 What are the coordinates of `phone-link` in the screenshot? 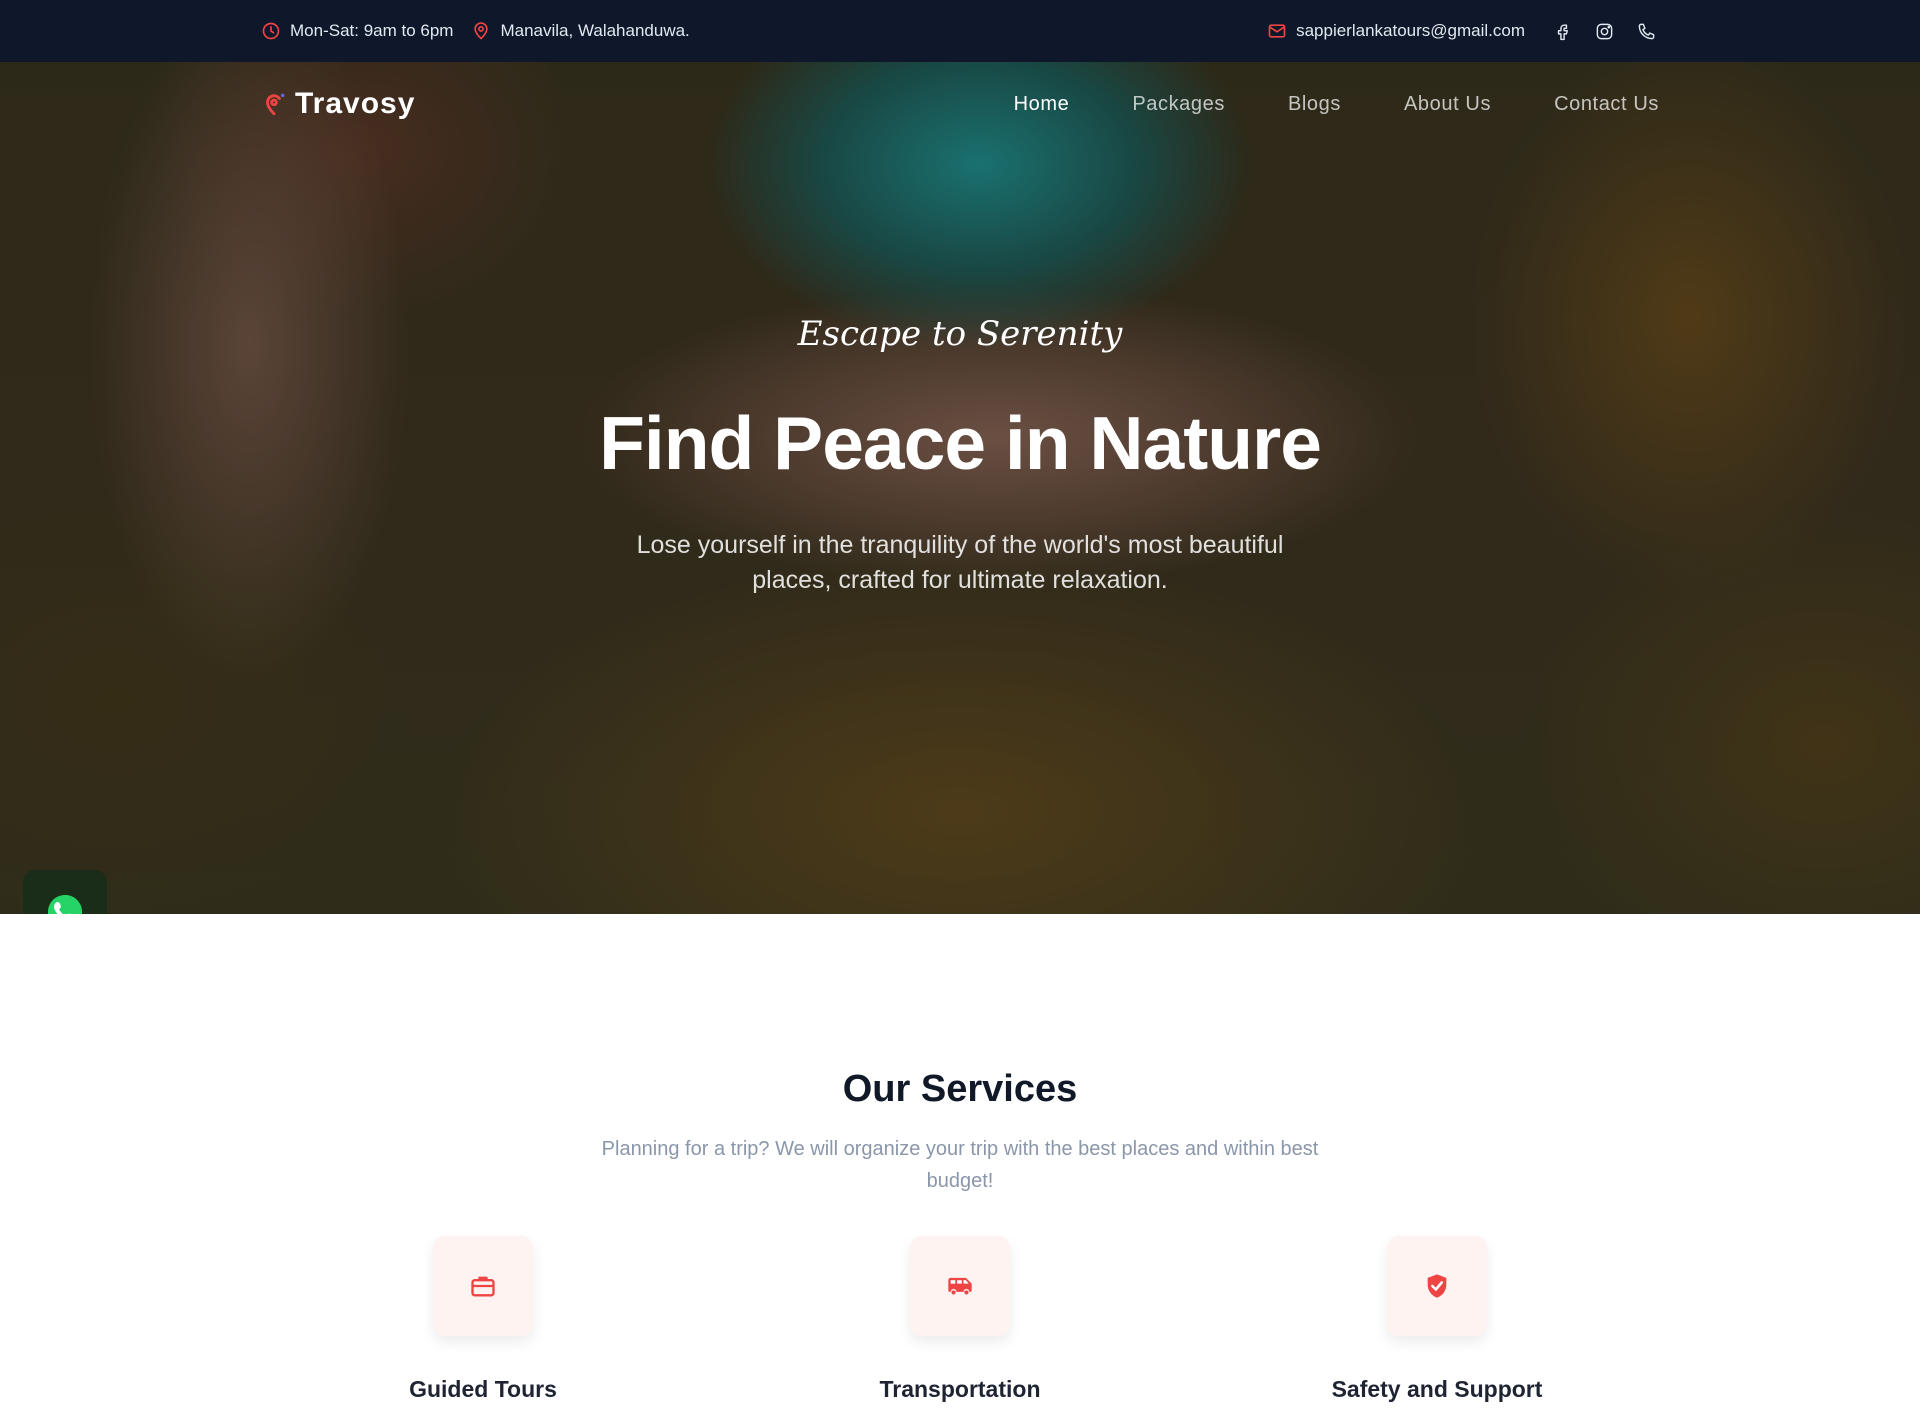 It's located at (1646, 31).